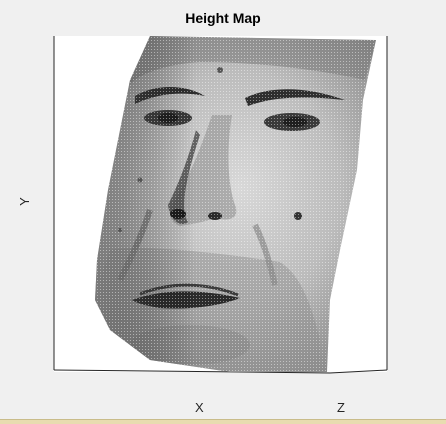 This screenshot has width=446, height=424. Describe the element at coordinates (24, 201) in the screenshot. I see `y-axis-label: Y` at that location.